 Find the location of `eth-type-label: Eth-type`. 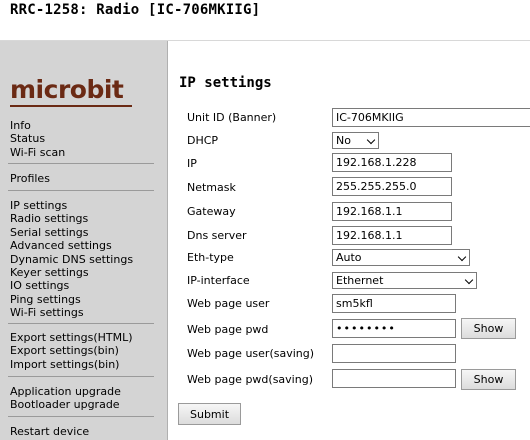

eth-type-label: Eth-type is located at coordinates (210, 257).